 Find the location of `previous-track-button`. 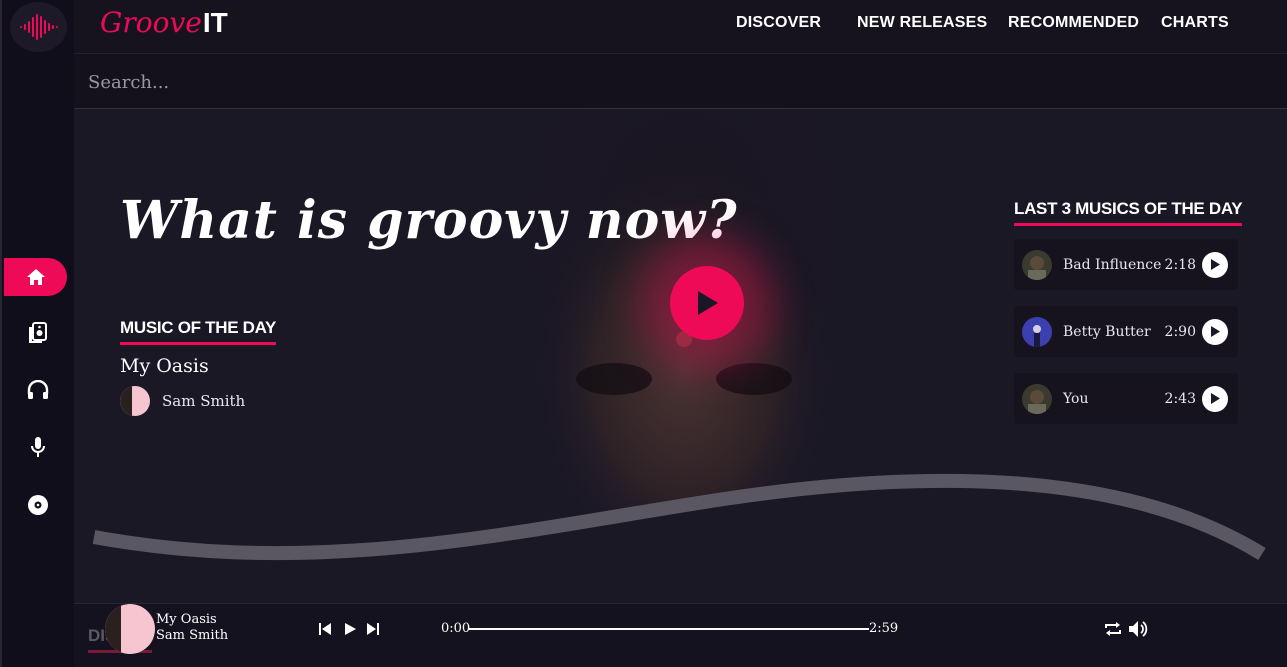

previous-track-button is located at coordinates (325, 629).